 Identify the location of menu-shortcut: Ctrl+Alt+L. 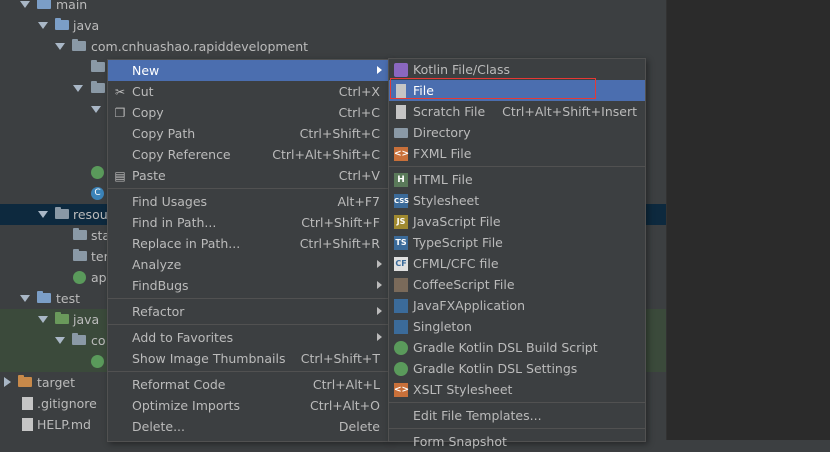
(346, 384).